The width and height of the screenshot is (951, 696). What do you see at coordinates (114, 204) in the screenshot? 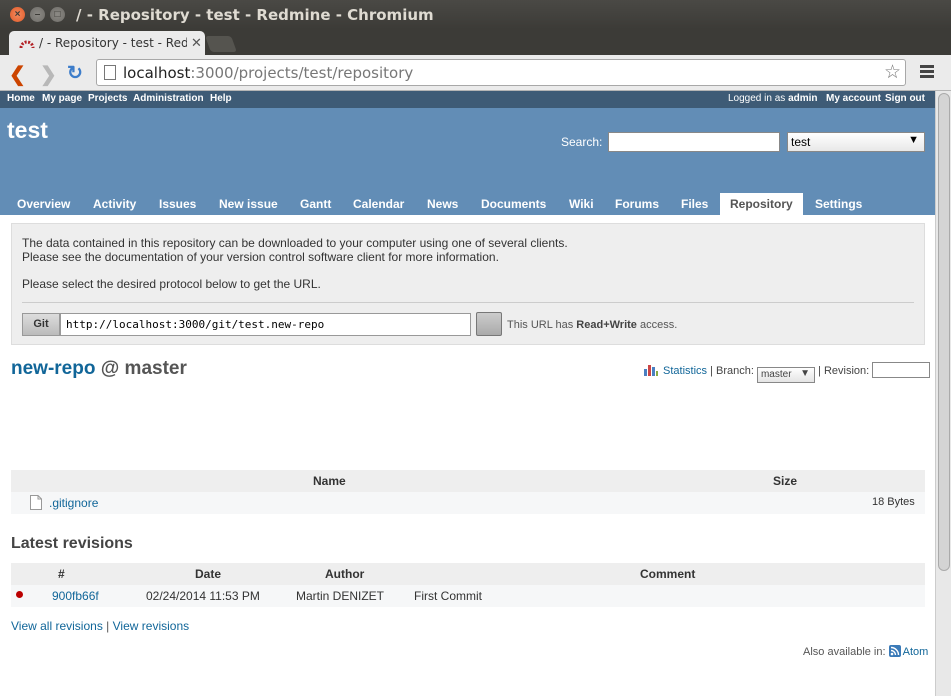
I see `tab-activity: Activity` at bounding box center [114, 204].